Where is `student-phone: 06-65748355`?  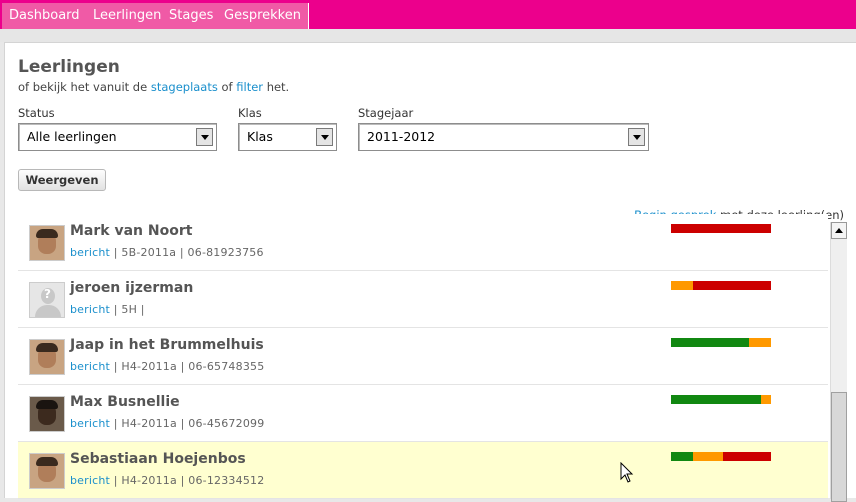 student-phone: 06-65748355 is located at coordinates (226, 366).